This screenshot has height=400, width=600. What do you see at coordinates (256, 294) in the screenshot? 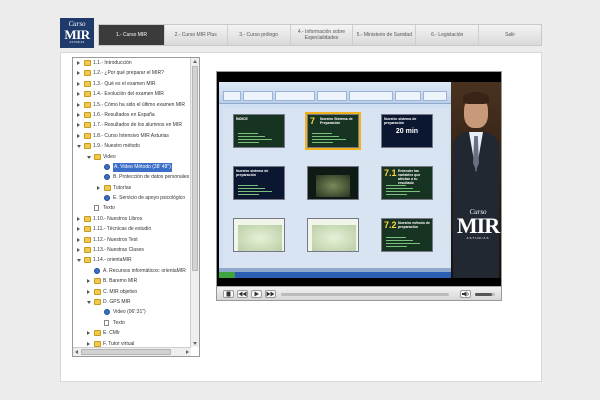
I see `play-button` at bounding box center [256, 294].